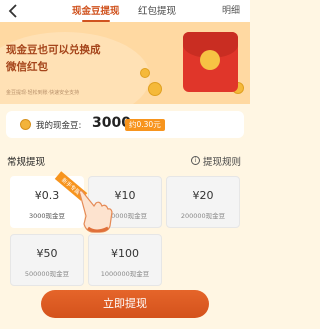 The width and height of the screenshot is (320, 329). I want to click on option-beans: 500000现金豆, so click(47, 274).